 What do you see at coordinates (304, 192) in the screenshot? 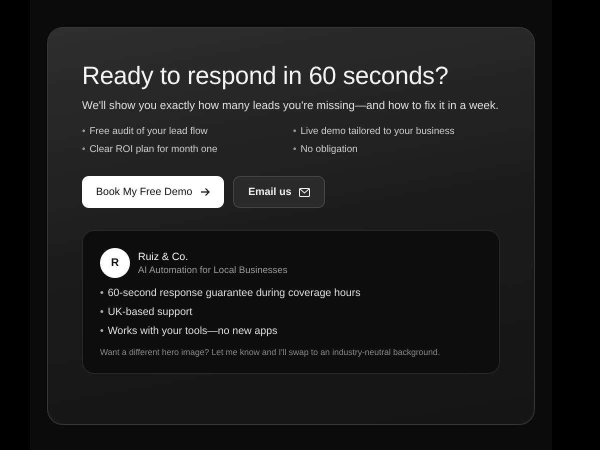
I see `mail-icon` at bounding box center [304, 192].